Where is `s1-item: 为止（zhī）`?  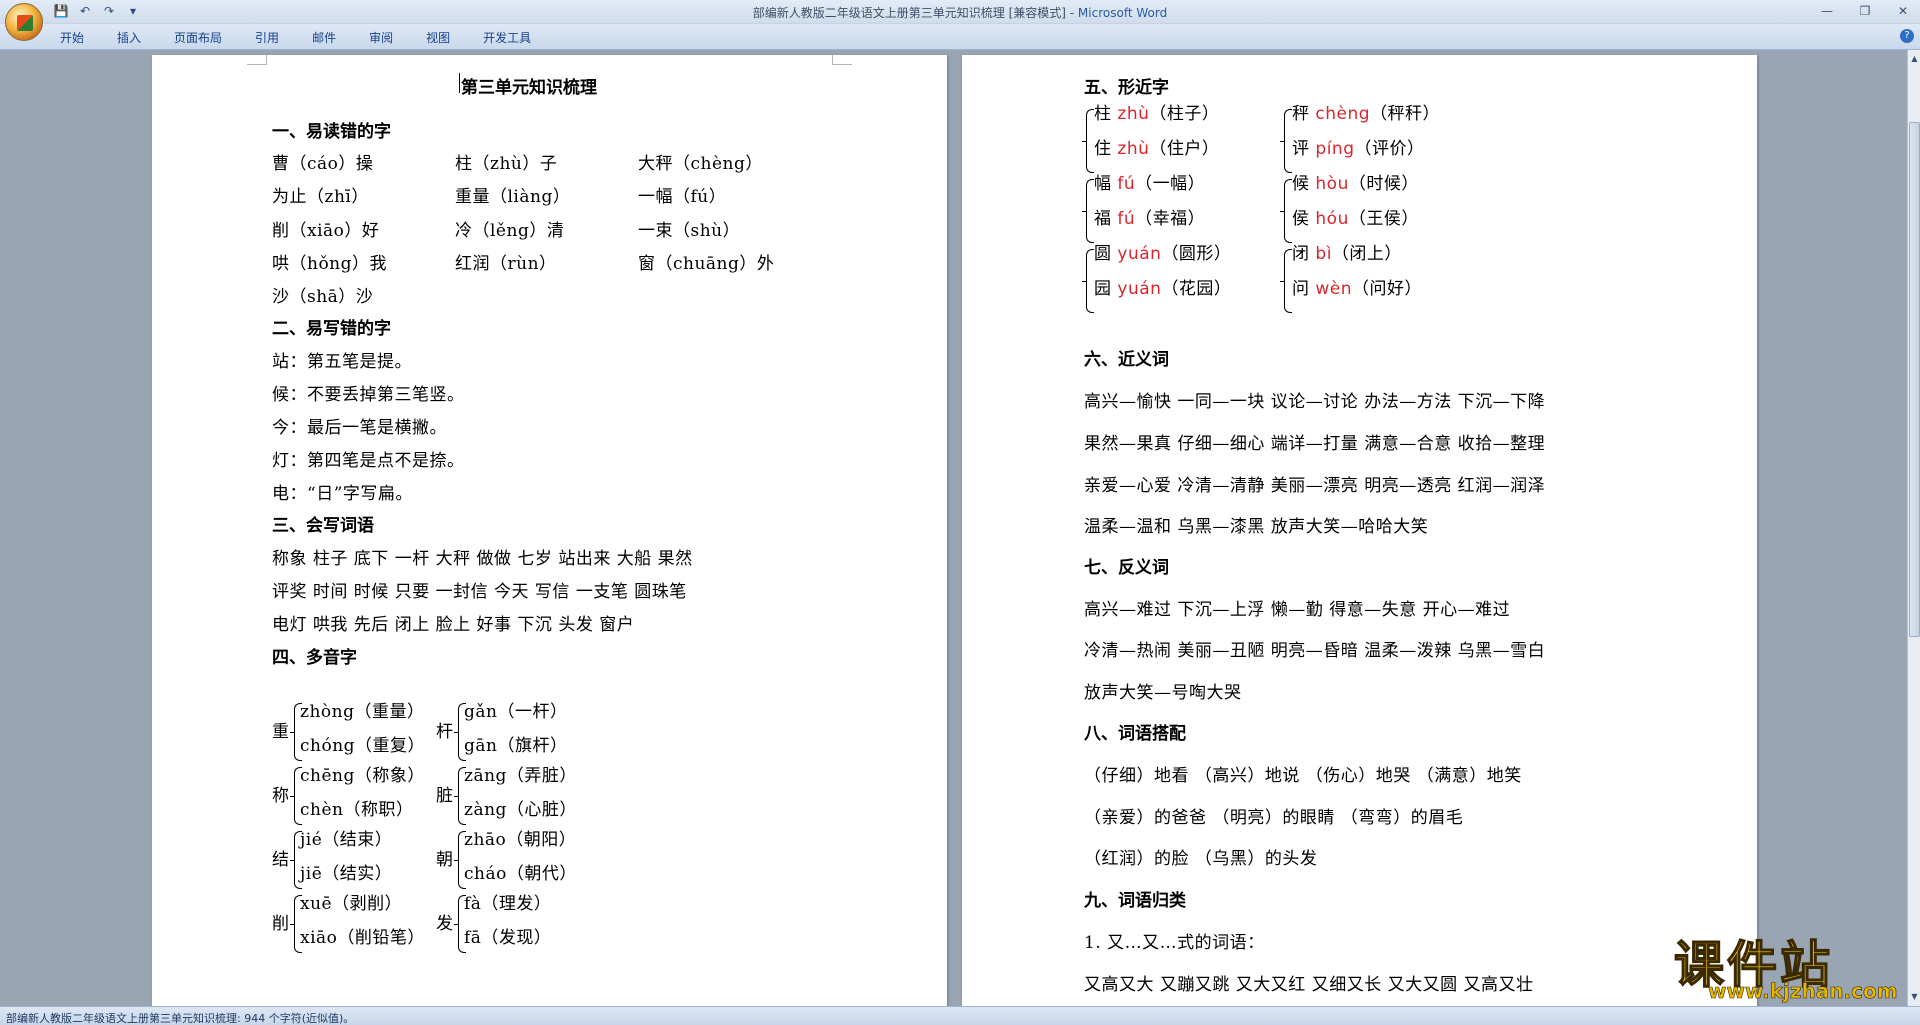
s1-item: 为止（zhī） is located at coordinates (320, 197).